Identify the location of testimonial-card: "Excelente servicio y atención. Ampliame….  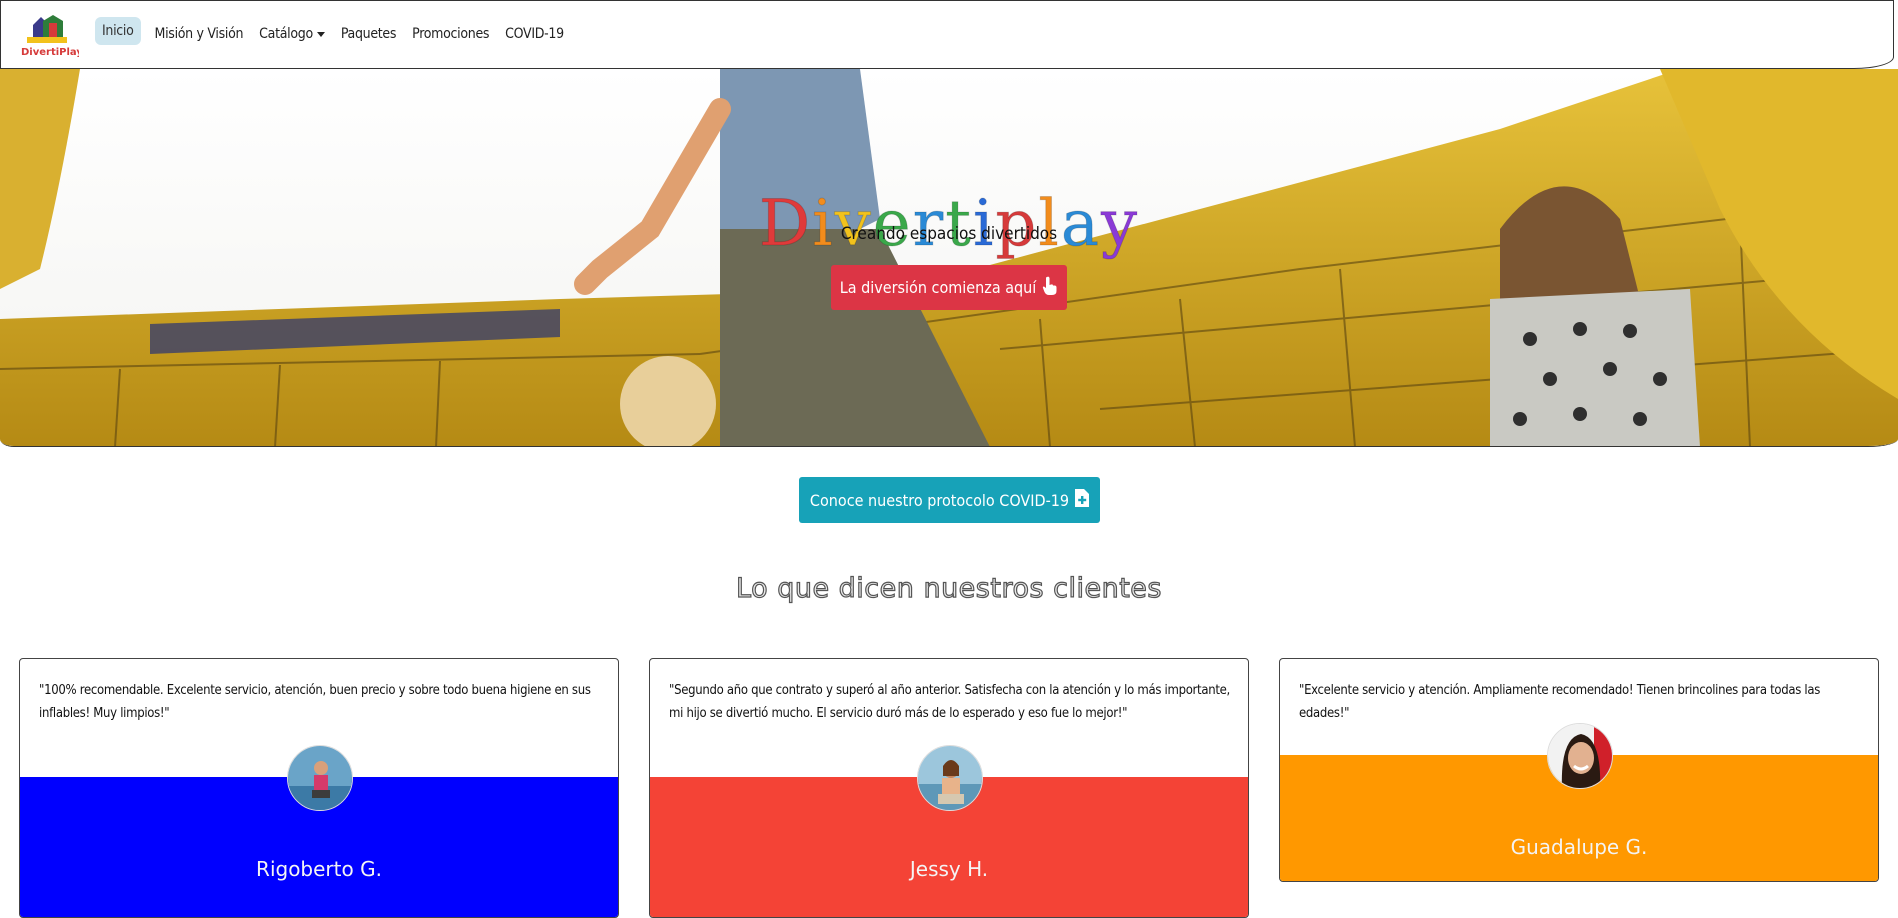
(1579, 770).